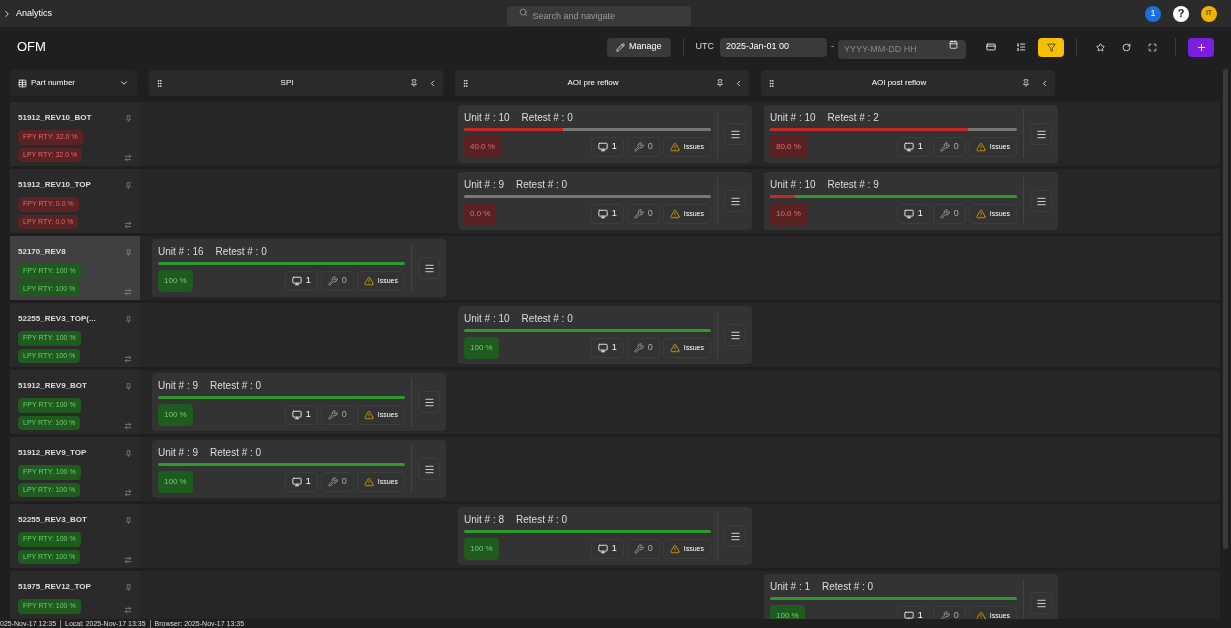  What do you see at coordinates (22, 83) in the screenshot?
I see `table-icon` at bounding box center [22, 83].